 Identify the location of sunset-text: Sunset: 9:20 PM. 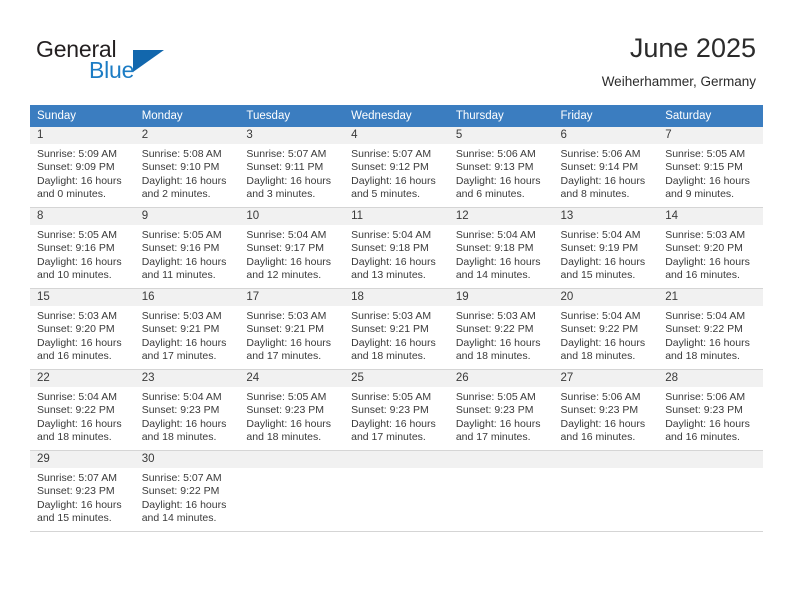
(76, 329).